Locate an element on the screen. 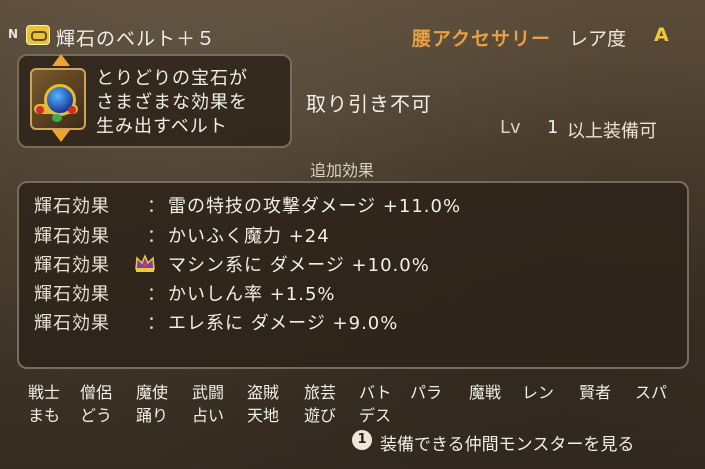 This screenshot has width=705, height=469. job-label: まも is located at coordinates (44, 415).